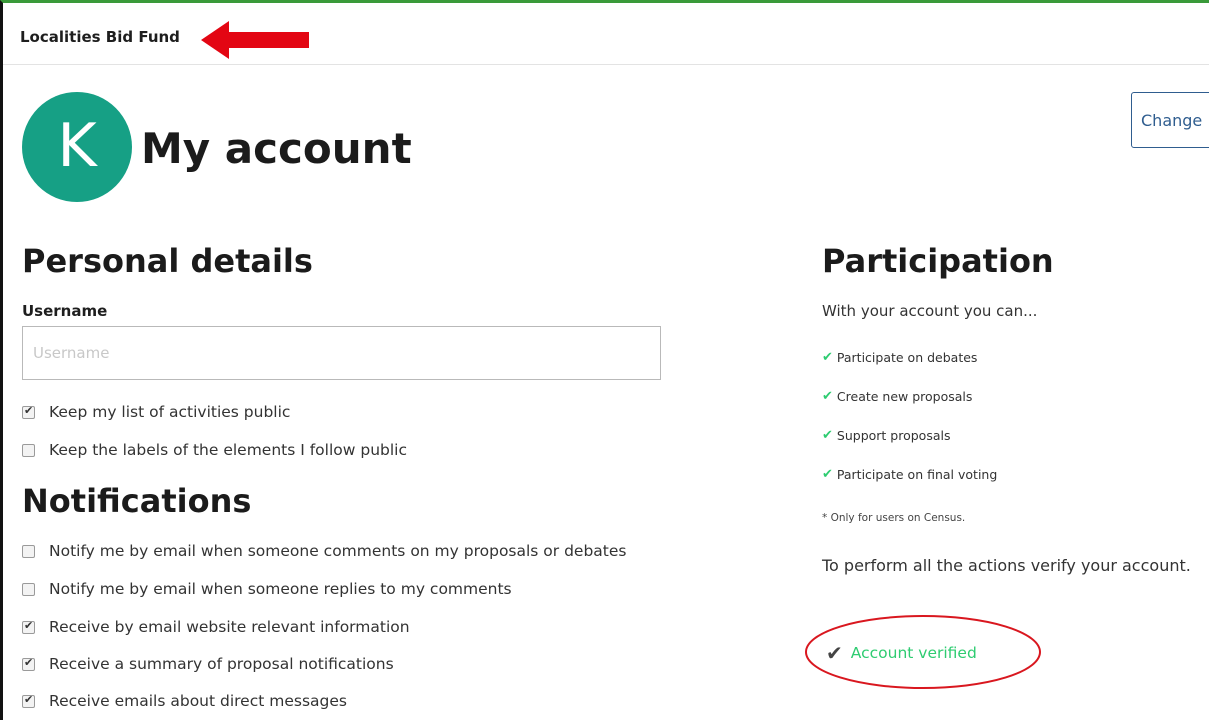 This screenshot has height=720, width=1209. What do you see at coordinates (170, 412) in the screenshot?
I see `option-label: Keep my list of activities public` at bounding box center [170, 412].